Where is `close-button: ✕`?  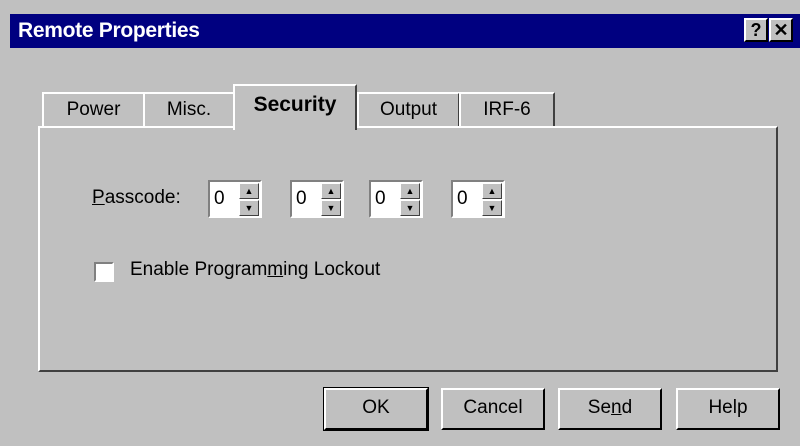 close-button: ✕ is located at coordinates (781, 30).